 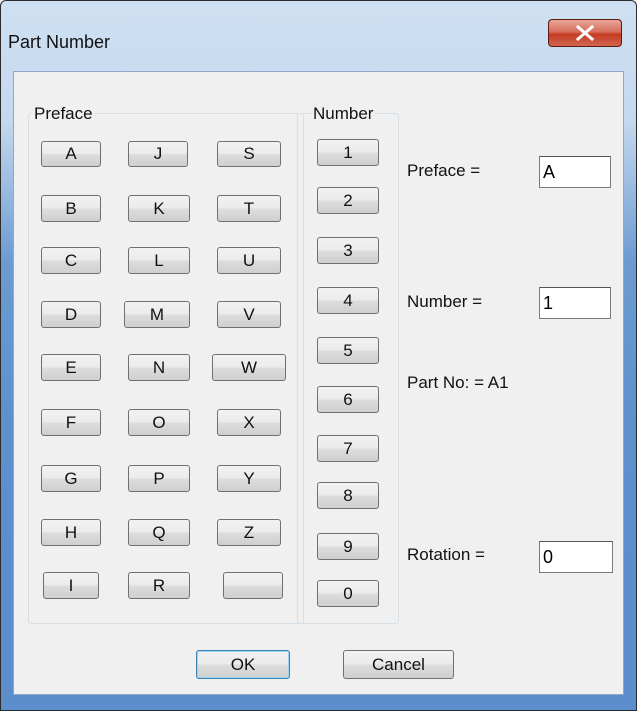 What do you see at coordinates (348, 350) in the screenshot?
I see `number-button-5: 5` at bounding box center [348, 350].